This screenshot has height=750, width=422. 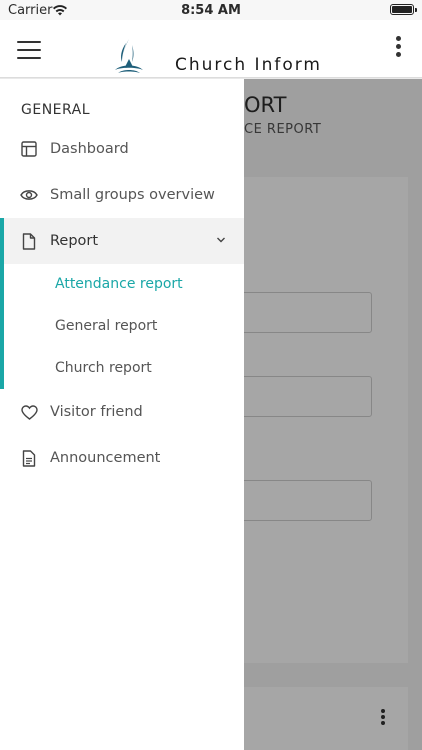 What do you see at coordinates (29, 50) in the screenshot?
I see `hamburger-menu-icon` at bounding box center [29, 50].